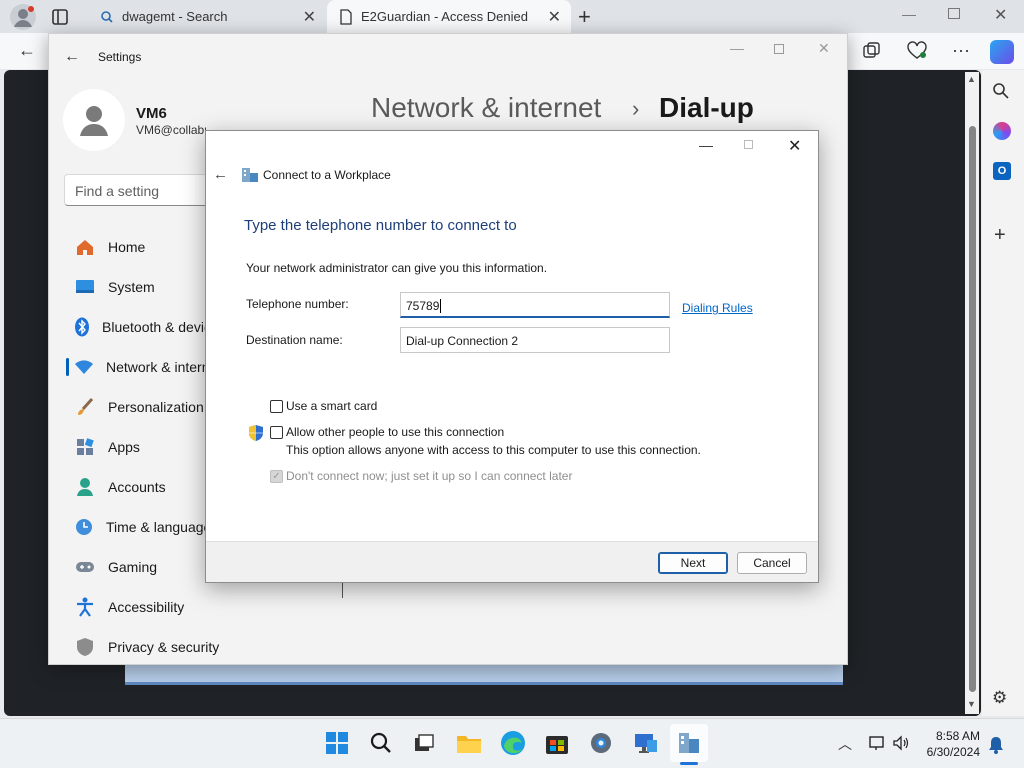  What do you see at coordinates (23, 17) in the screenshot?
I see `profile-avatar-icon` at bounding box center [23, 17].